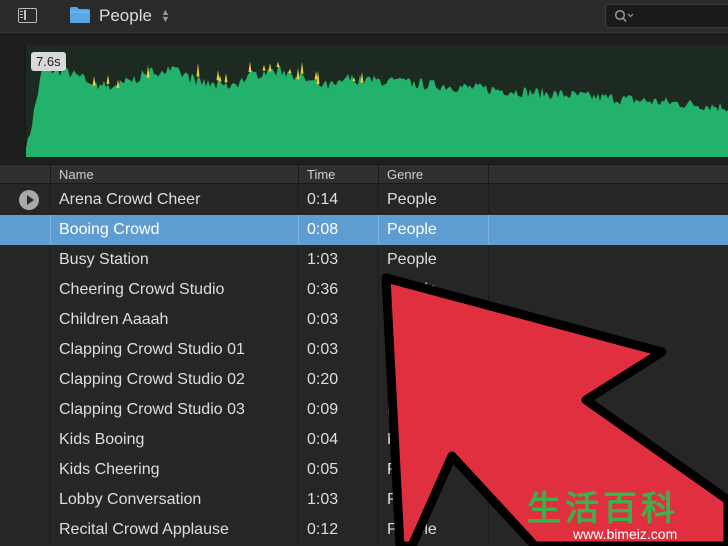  Describe the element at coordinates (338, 290) in the screenshot. I see `row-time: 0:36` at that location.